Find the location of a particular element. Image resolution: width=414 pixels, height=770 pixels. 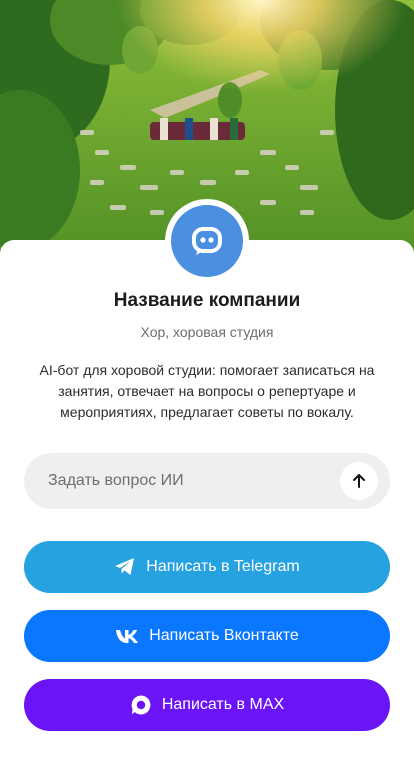

write-max-label: Написать в MAX is located at coordinates (223, 704).